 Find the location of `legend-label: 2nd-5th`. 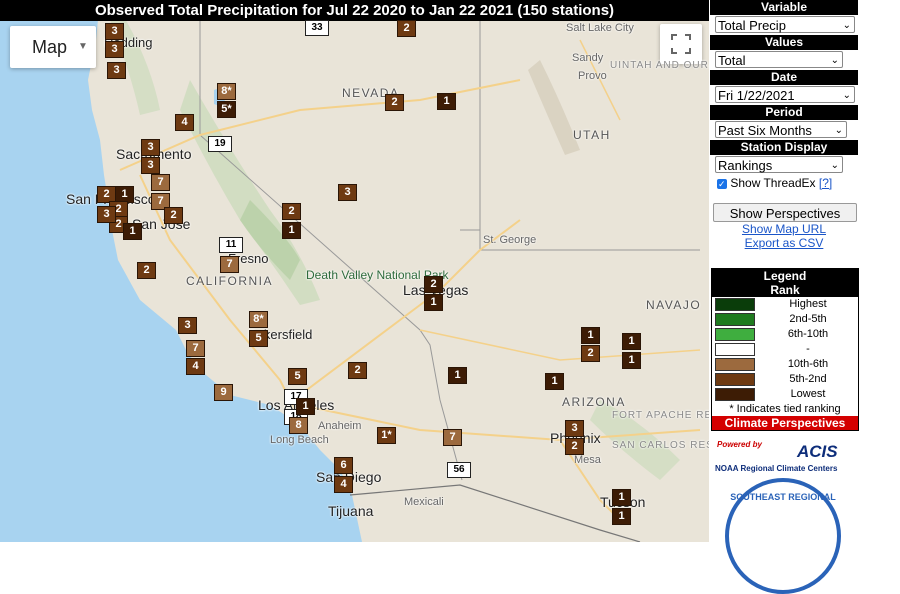

legend-label: 2nd-5th is located at coordinates (808, 319).